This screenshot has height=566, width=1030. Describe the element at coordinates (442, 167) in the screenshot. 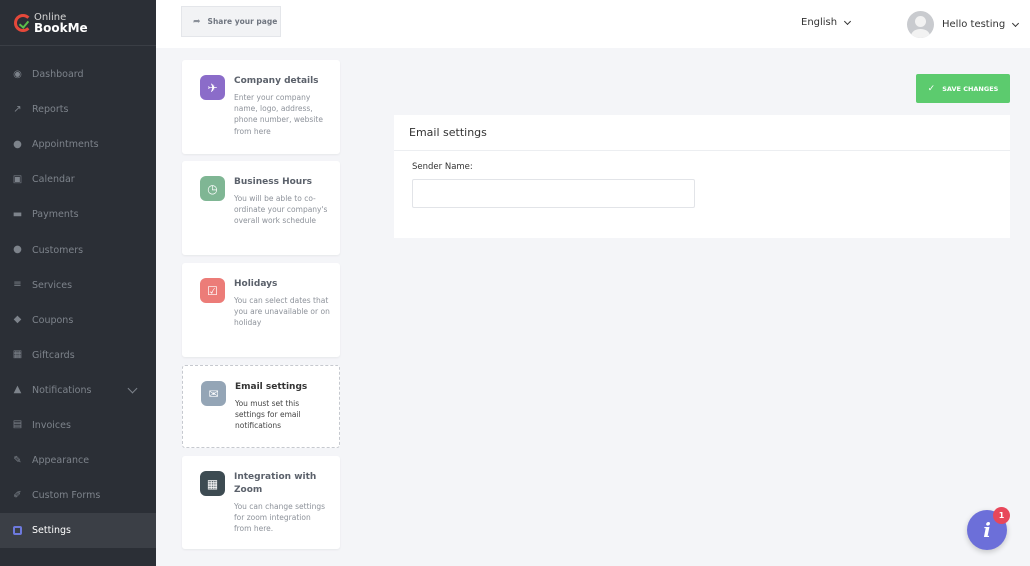

I see `sender-name-label: Sender Name:` at that location.